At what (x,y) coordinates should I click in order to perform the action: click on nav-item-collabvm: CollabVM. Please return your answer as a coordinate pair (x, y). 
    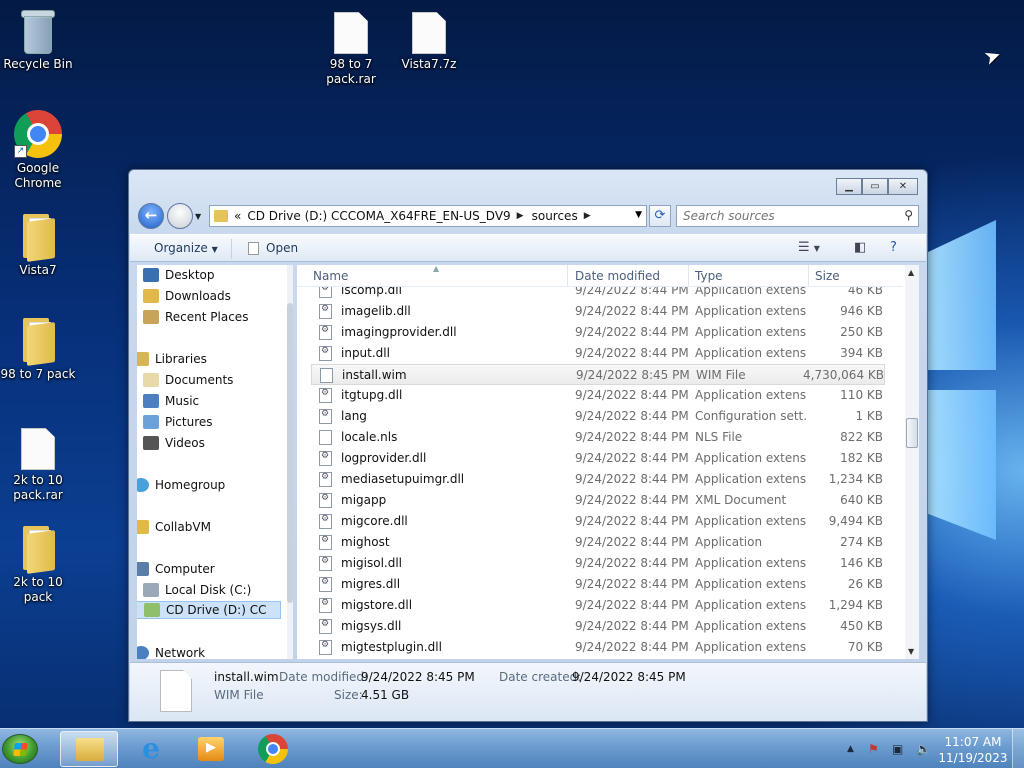
    Looking at the image, I should click on (174, 527).